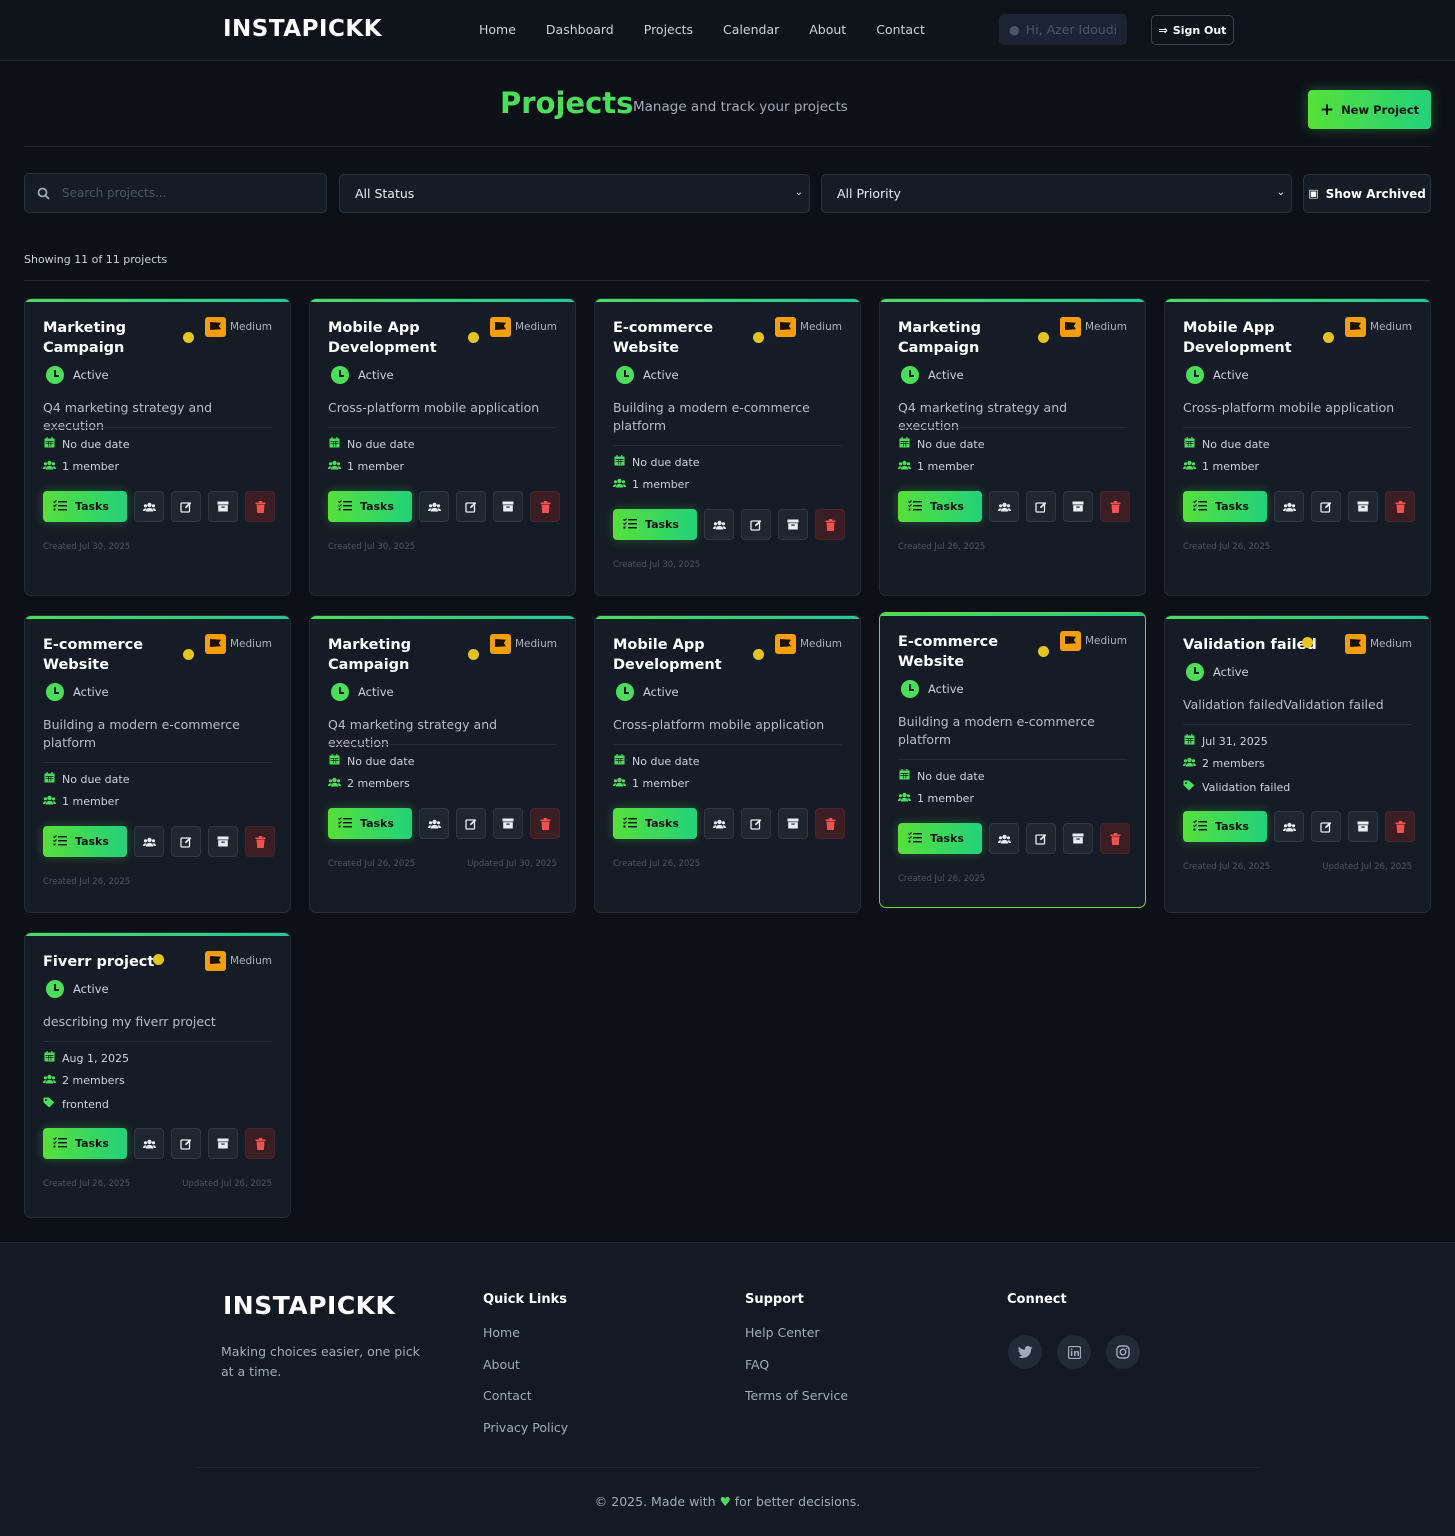  Describe the element at coordinates (1074, 1352) in the screenshot. I see `linkedin-icon` at that location.